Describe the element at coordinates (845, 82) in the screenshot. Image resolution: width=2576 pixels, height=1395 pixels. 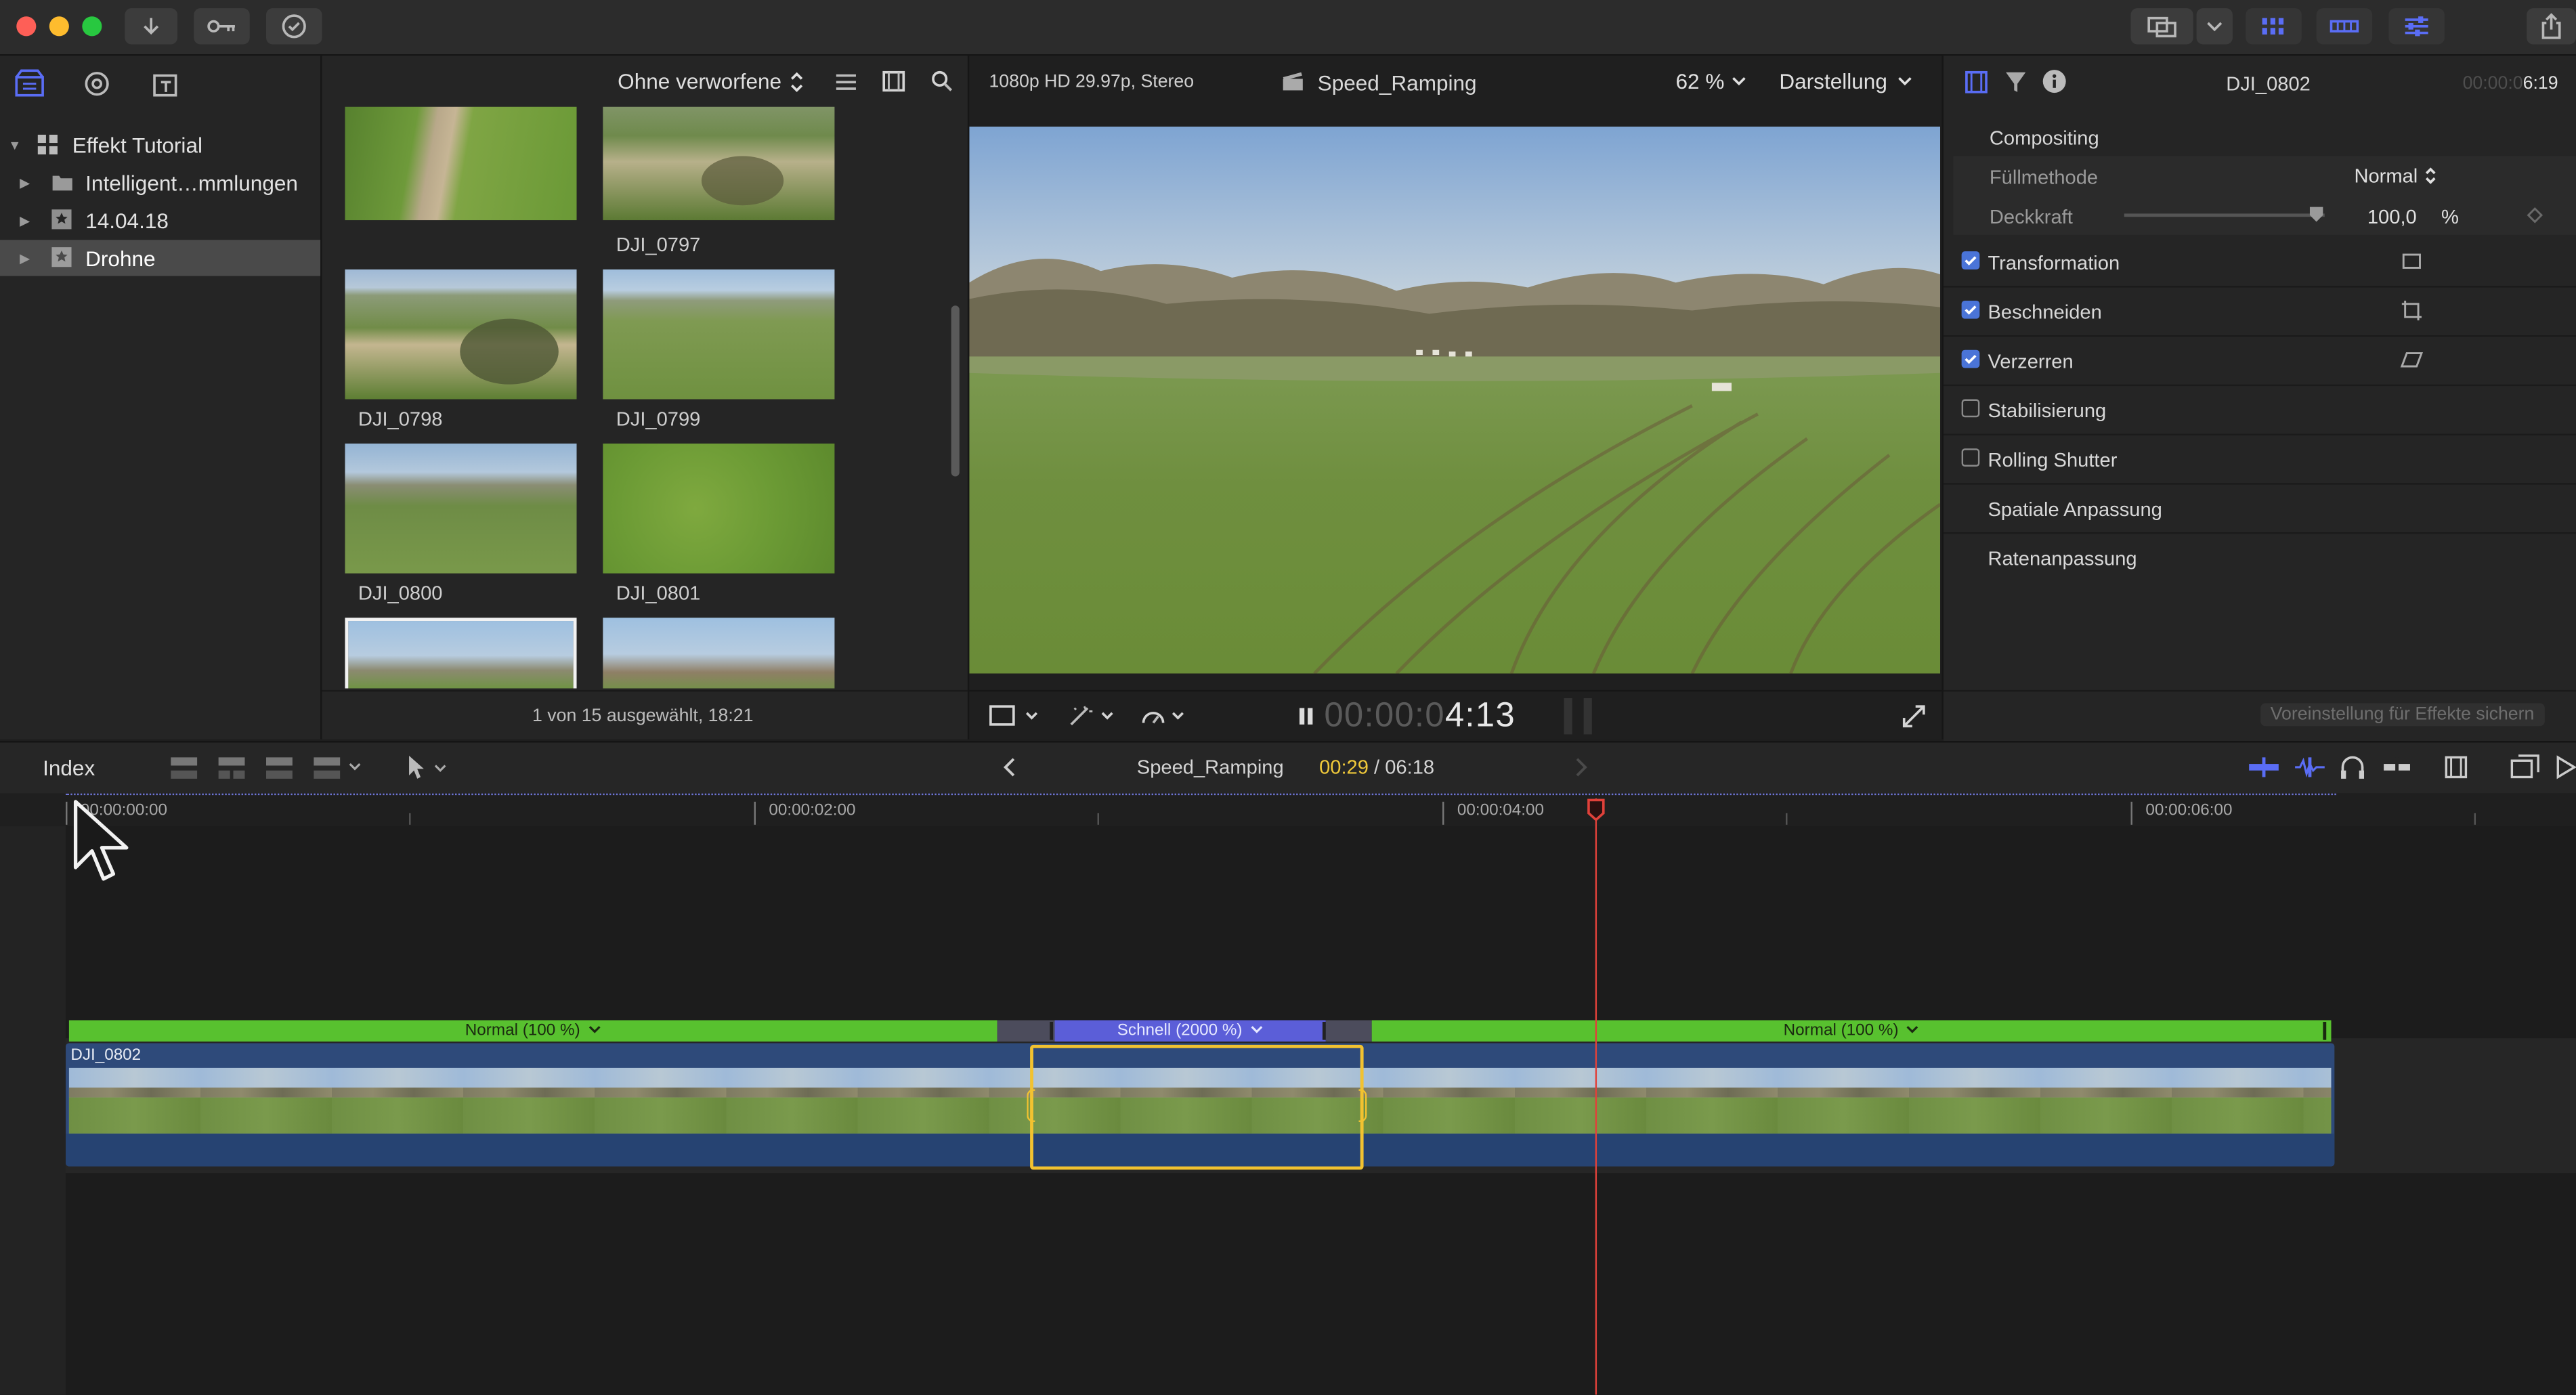
I see `list-view-icon` at that location.